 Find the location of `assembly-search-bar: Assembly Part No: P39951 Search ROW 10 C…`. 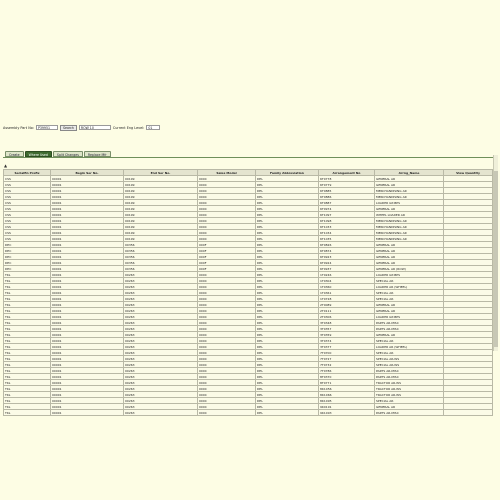

assembly-search-bar: Assembly Part No: P39951 Search ROW 10 C… is located at coordinates (82, 127).